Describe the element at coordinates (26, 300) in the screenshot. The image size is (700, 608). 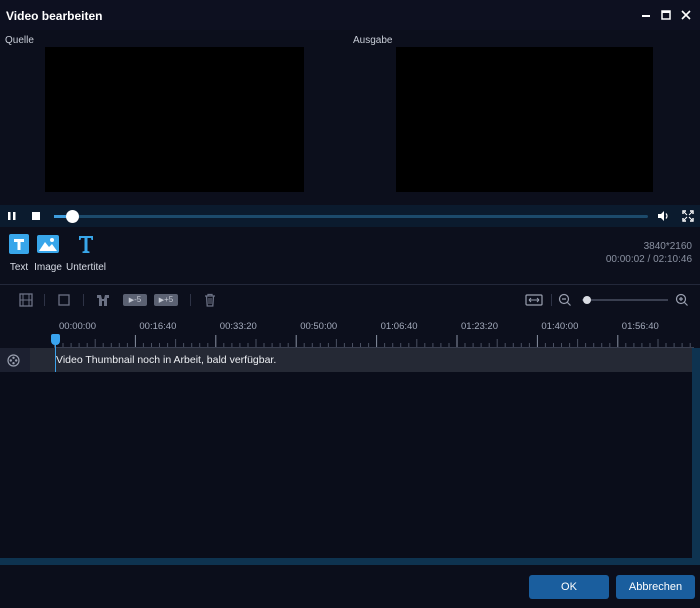
I see `film-icon` at that location.